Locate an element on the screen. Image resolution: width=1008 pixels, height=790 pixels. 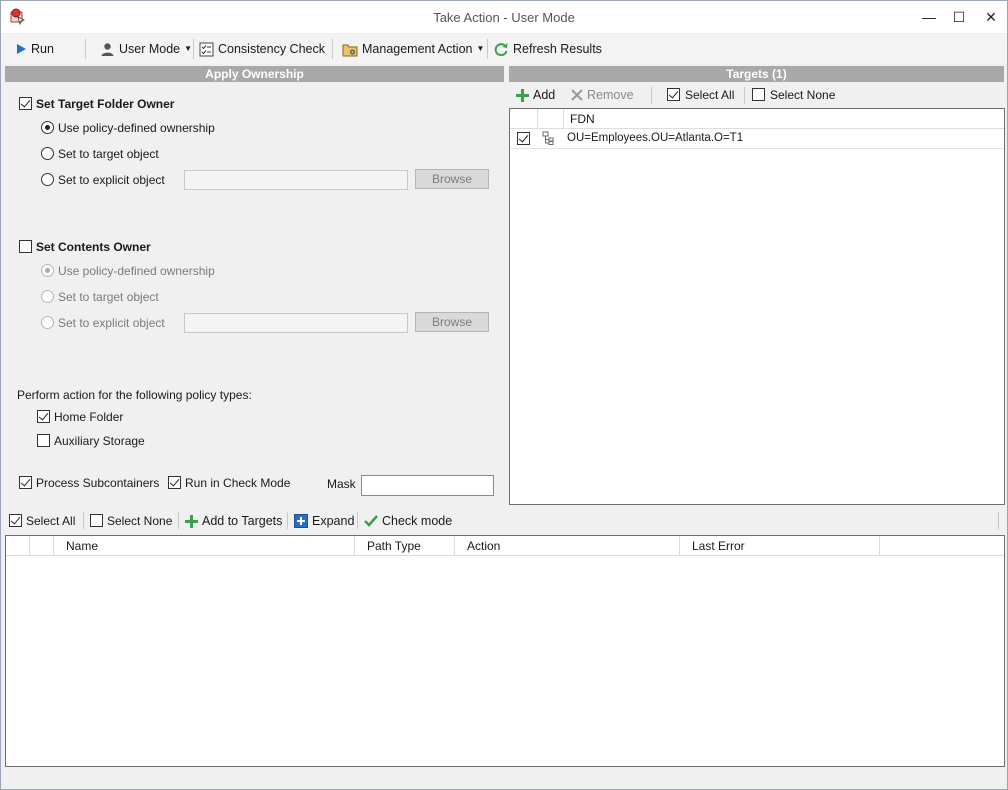
targets-select-all-checkbox is located at coordinates (673, 94).